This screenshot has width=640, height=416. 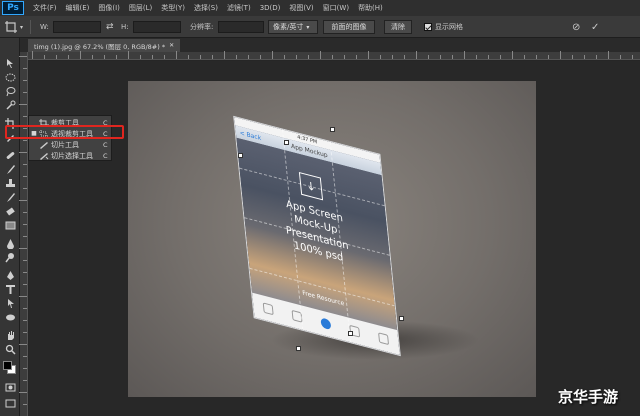 I want to click on flyout-shortcut: C, so click(x=105, y=144).